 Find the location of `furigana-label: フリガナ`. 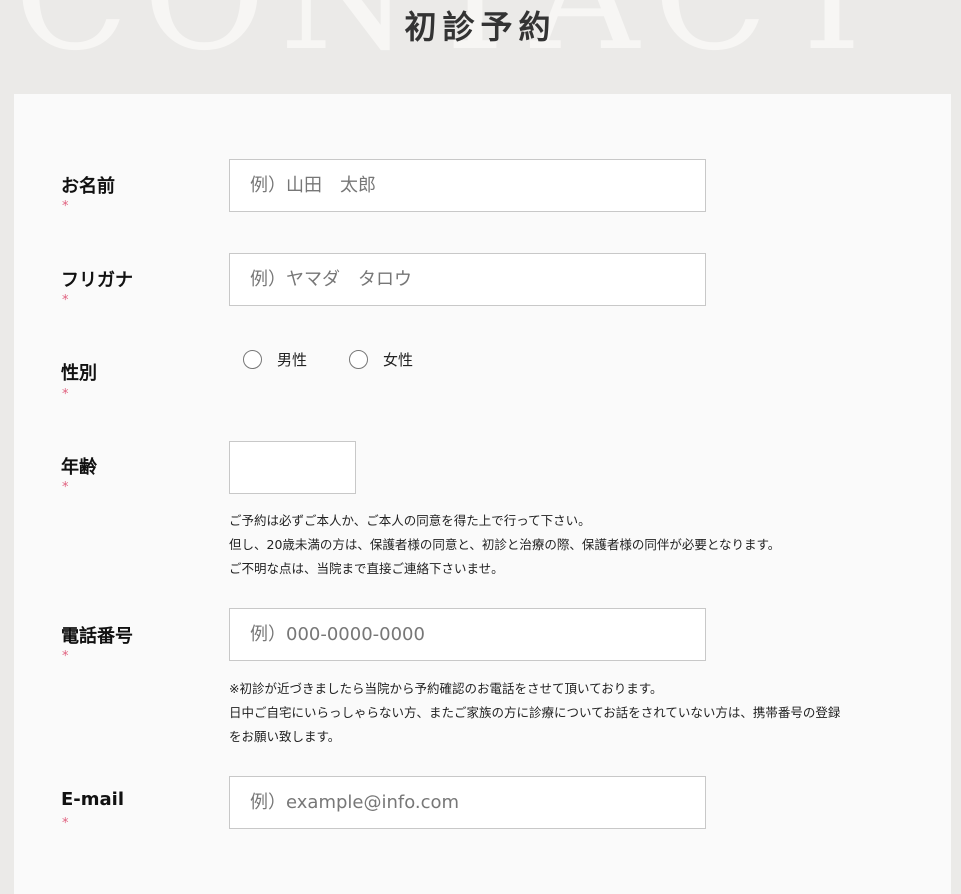

furigana-label: フリガナ is located at coordinates (97, 280).